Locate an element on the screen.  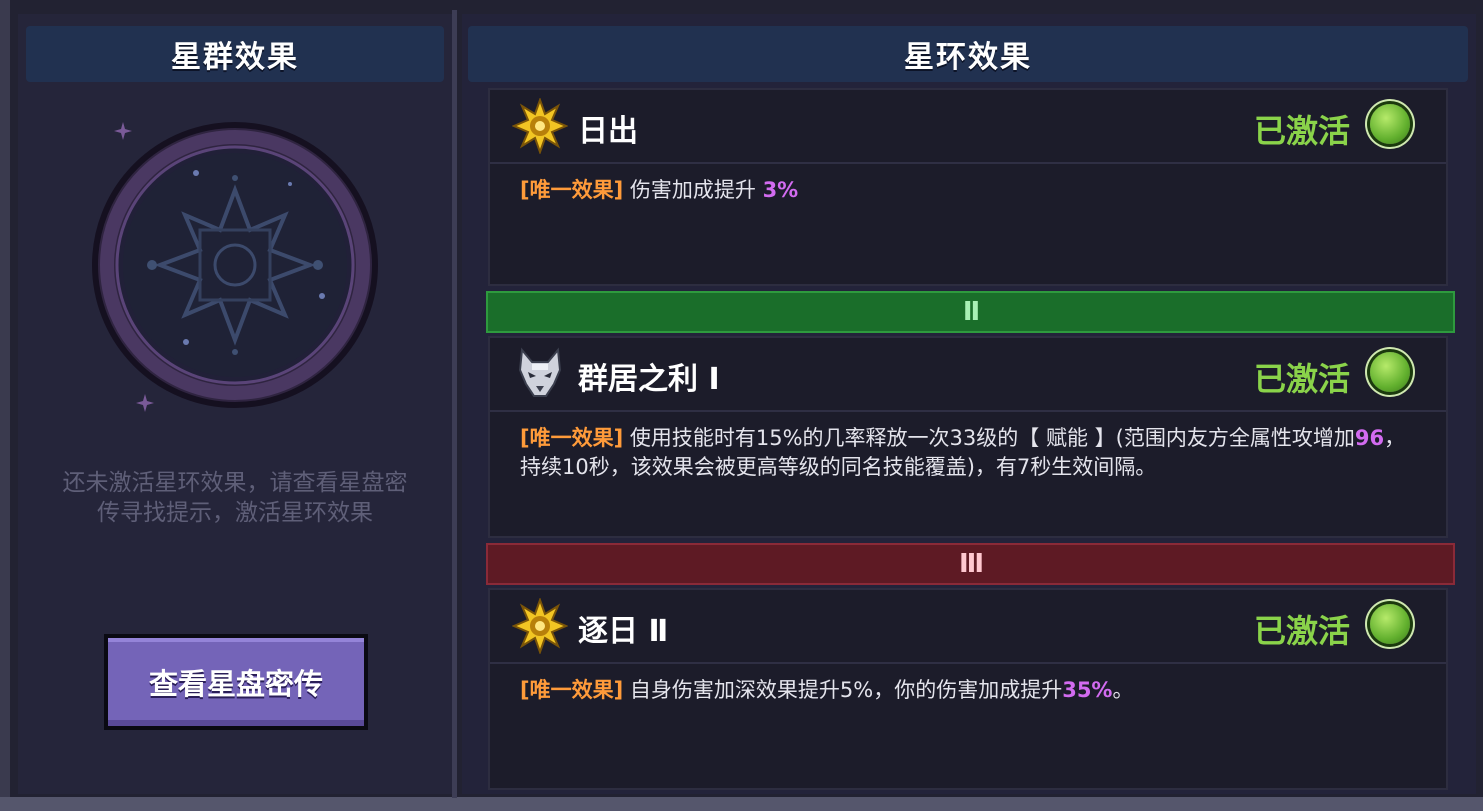
frame-border-bottom is located at coordinates (741, 804).